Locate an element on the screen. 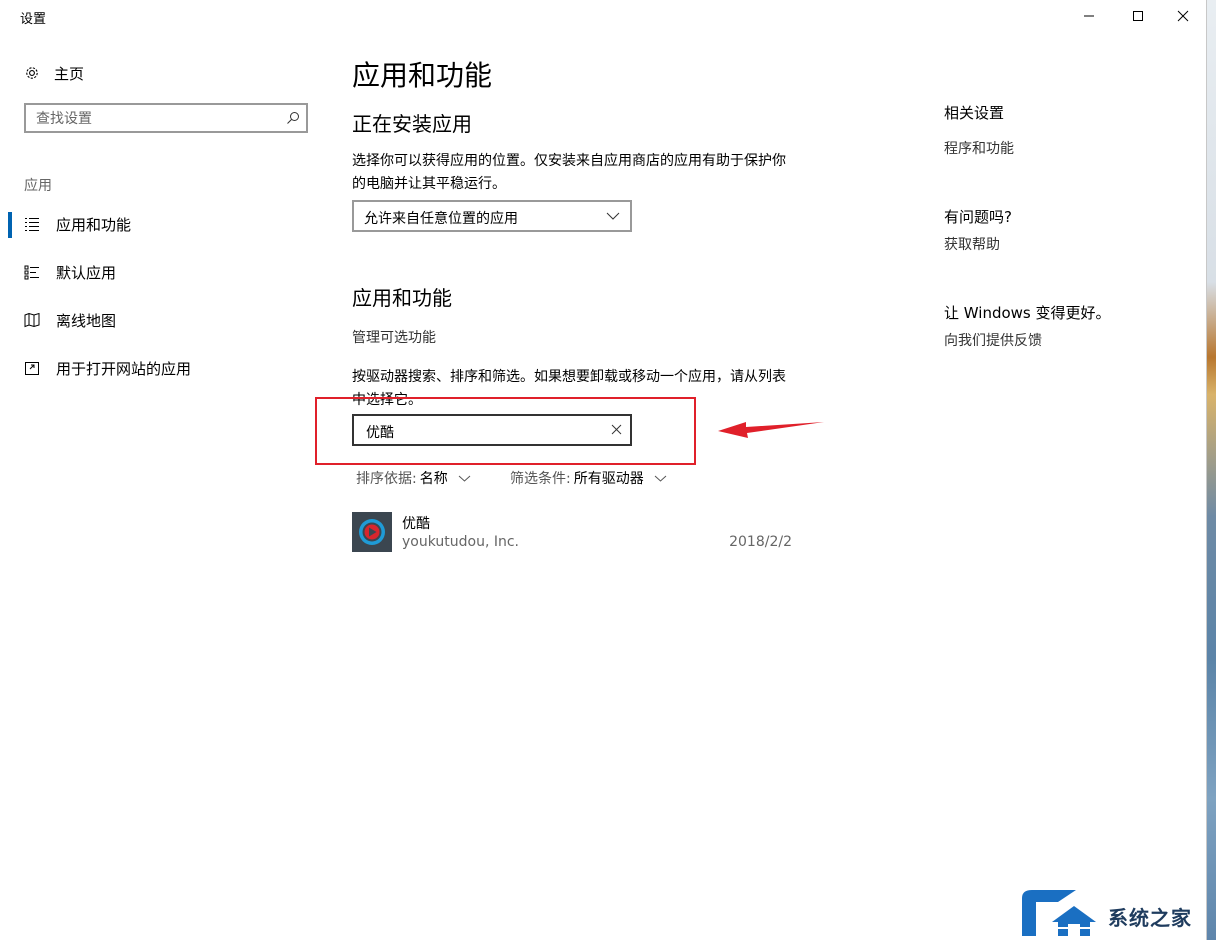 This screenshot has height=940, width=1216. settings-search-box is located at coordinates (166, 118).